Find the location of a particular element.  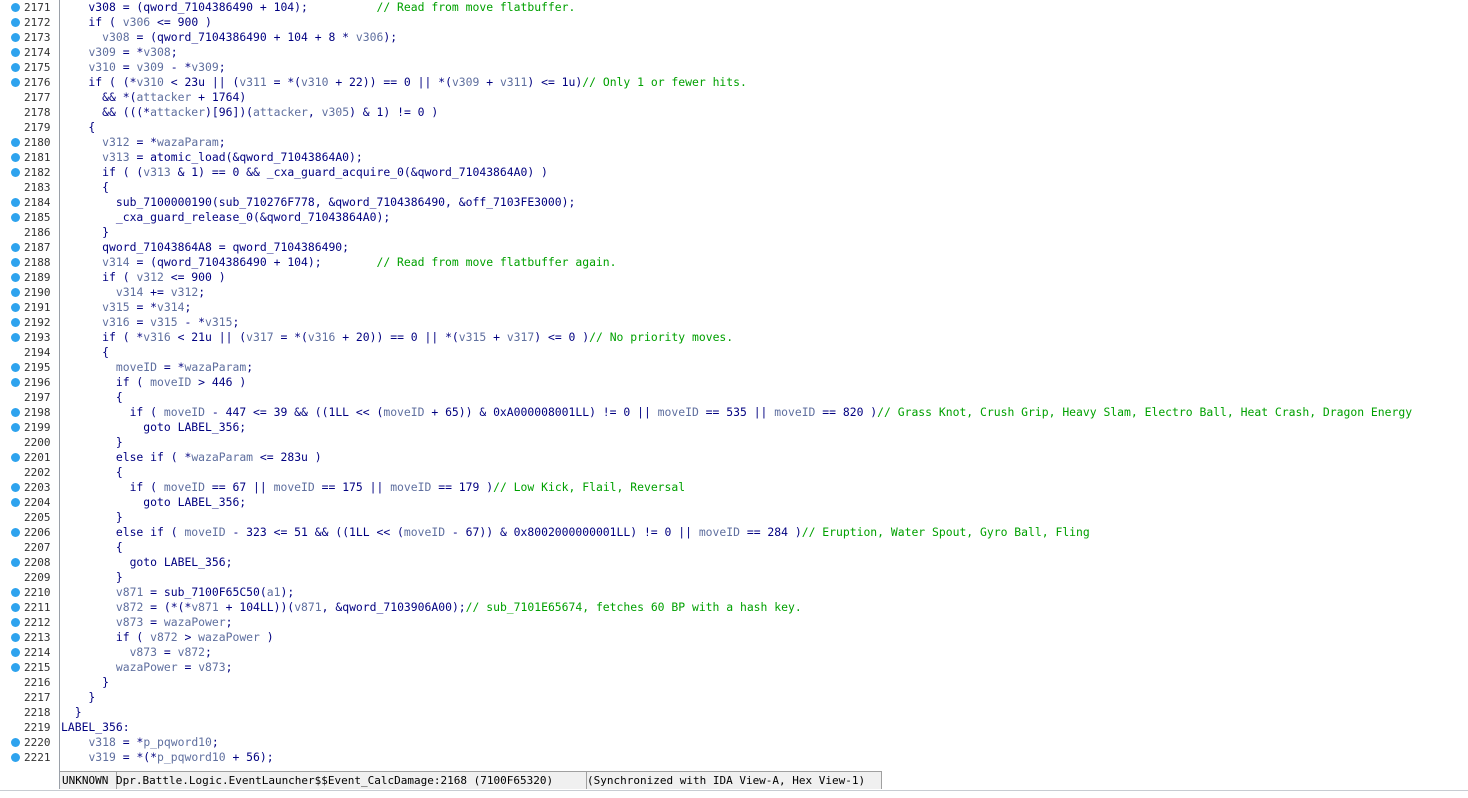

code-line: 2174 v309 = *v308; is located at coordinates (734, 52).